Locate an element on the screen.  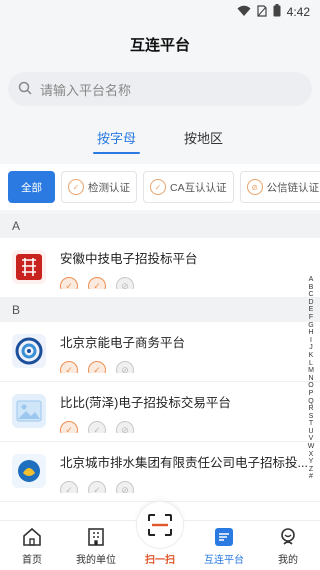
index-letter: N is located at coordinates (310, 379).